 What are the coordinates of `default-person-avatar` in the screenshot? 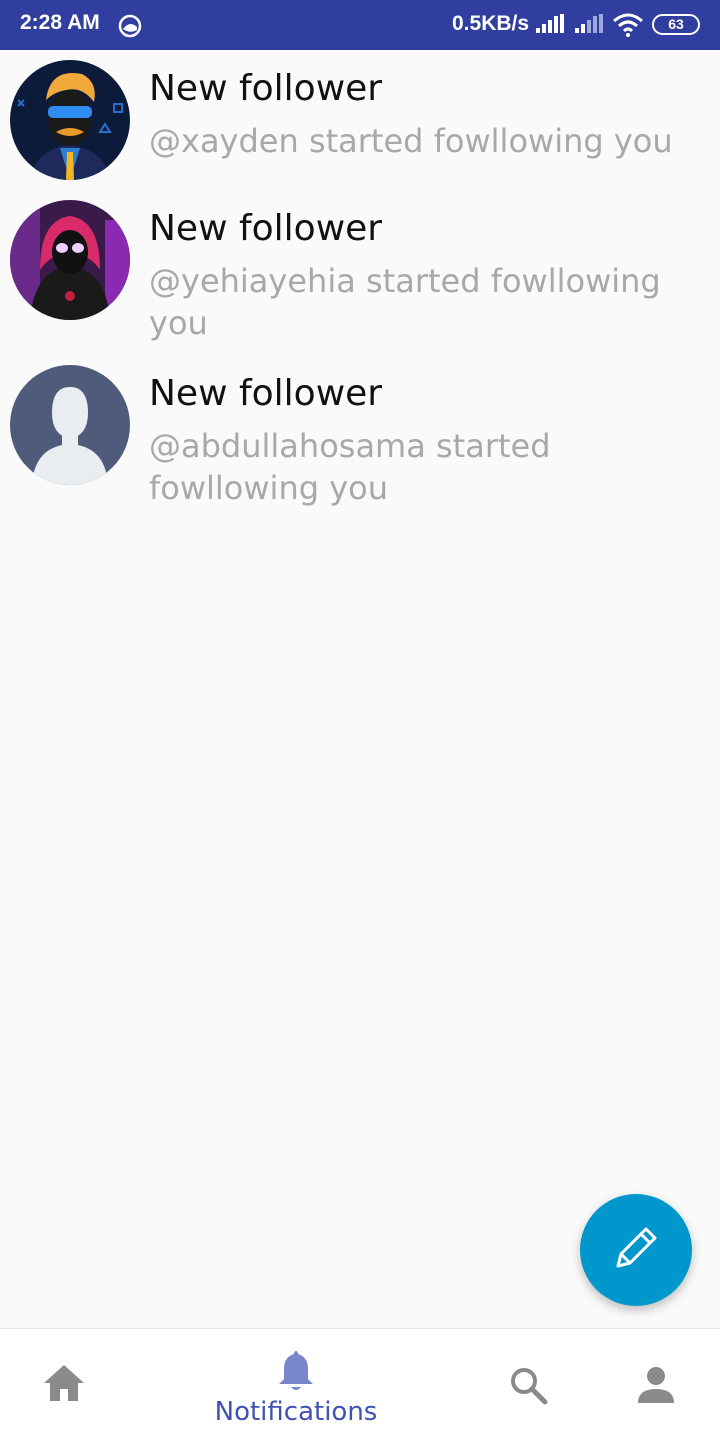 It's located at (70, 425).